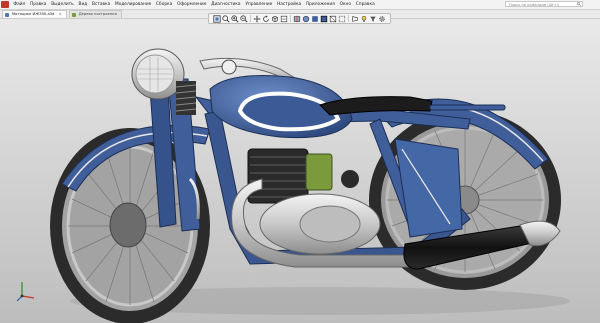 The image size is (600, 323). I want to click on rear-rack, so click(467, 107).